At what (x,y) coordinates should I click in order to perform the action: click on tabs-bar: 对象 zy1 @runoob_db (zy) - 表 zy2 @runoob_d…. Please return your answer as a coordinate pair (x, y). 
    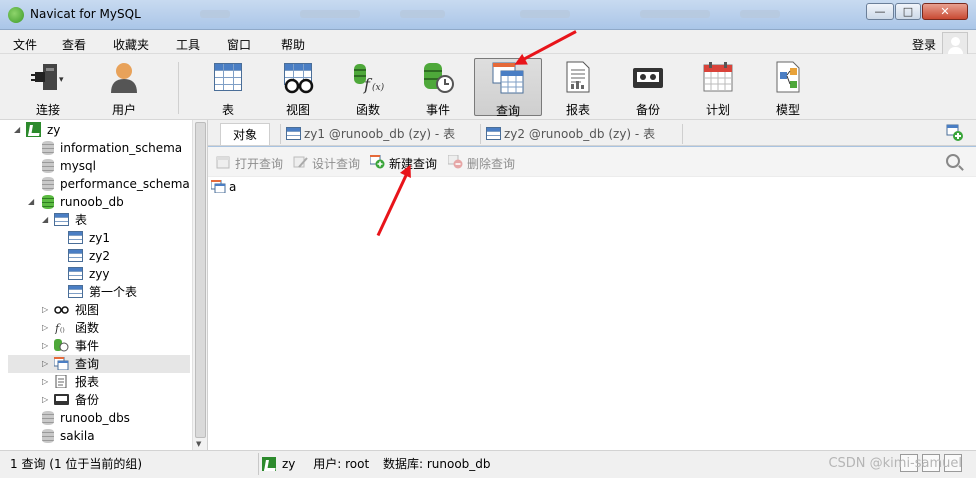
    Looking at the image, I should click on (592, 133).